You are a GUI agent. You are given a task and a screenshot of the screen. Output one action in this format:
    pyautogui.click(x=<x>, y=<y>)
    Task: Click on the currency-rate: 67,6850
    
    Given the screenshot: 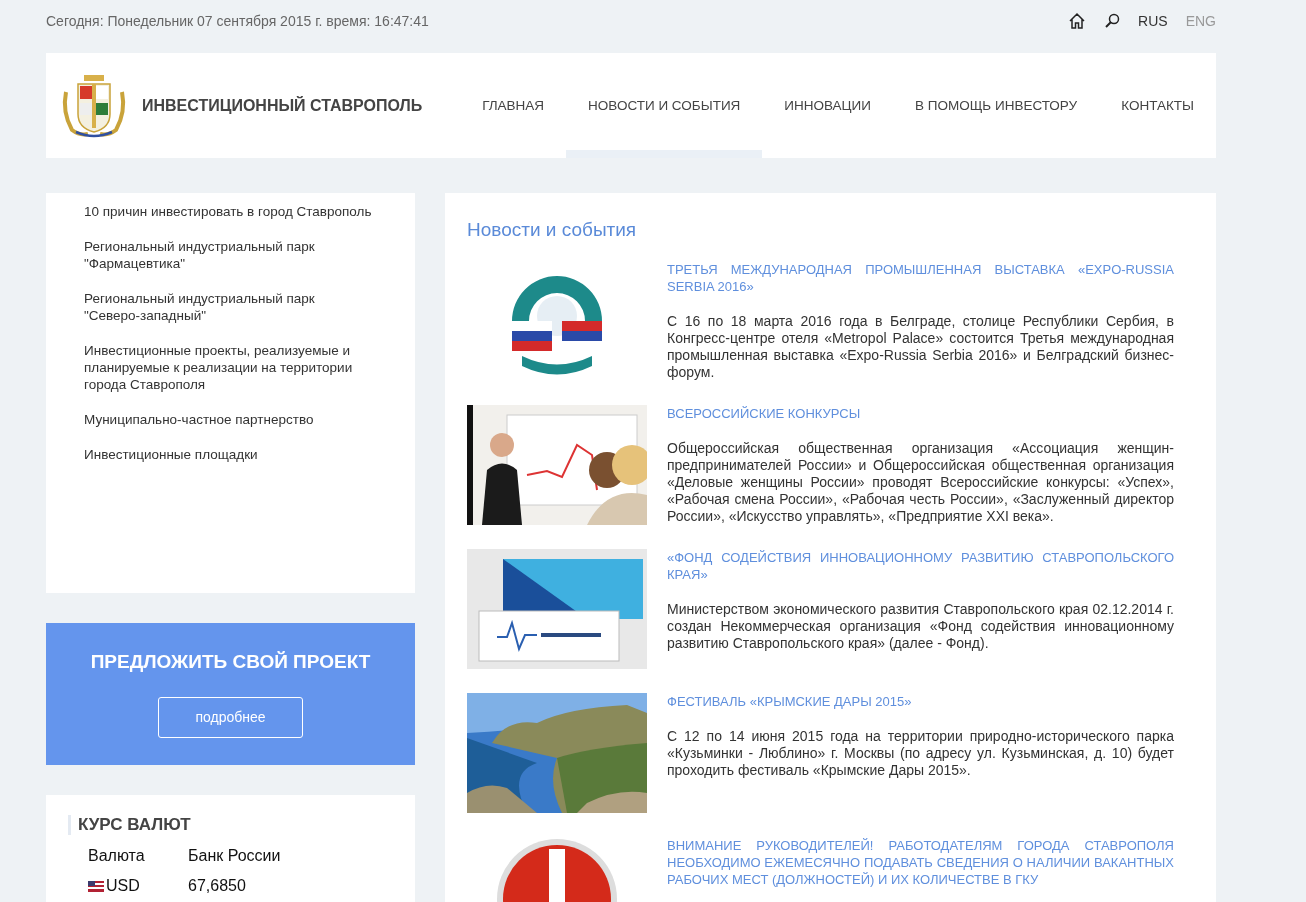 What is the action you would take?
    pyautogui.click(x=217, y=886)
    